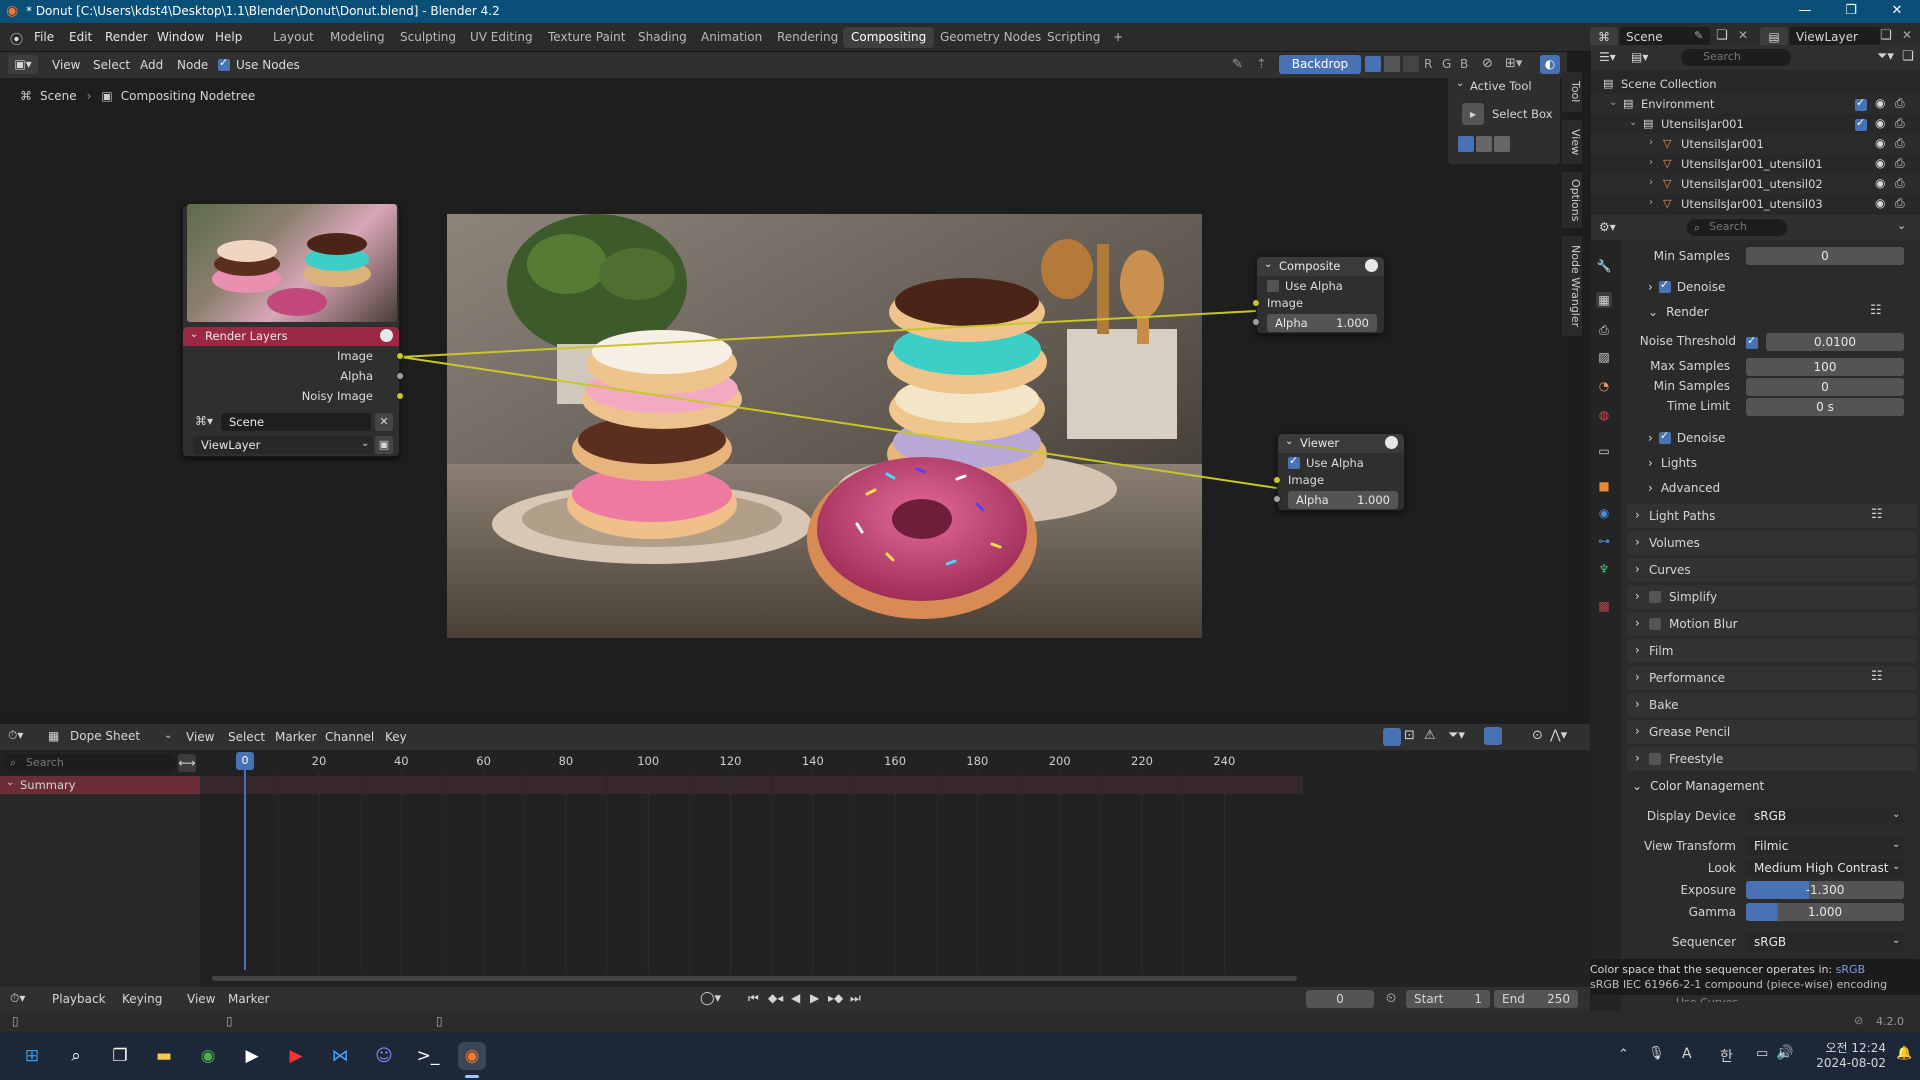 The width and height of the screenshot is (1920, 1080). What do you see at coordinates (1623, 1054) in the screenshot?
I see `tray-chevron-up-icon: ⌃` at bounding box center [1623, 1054].